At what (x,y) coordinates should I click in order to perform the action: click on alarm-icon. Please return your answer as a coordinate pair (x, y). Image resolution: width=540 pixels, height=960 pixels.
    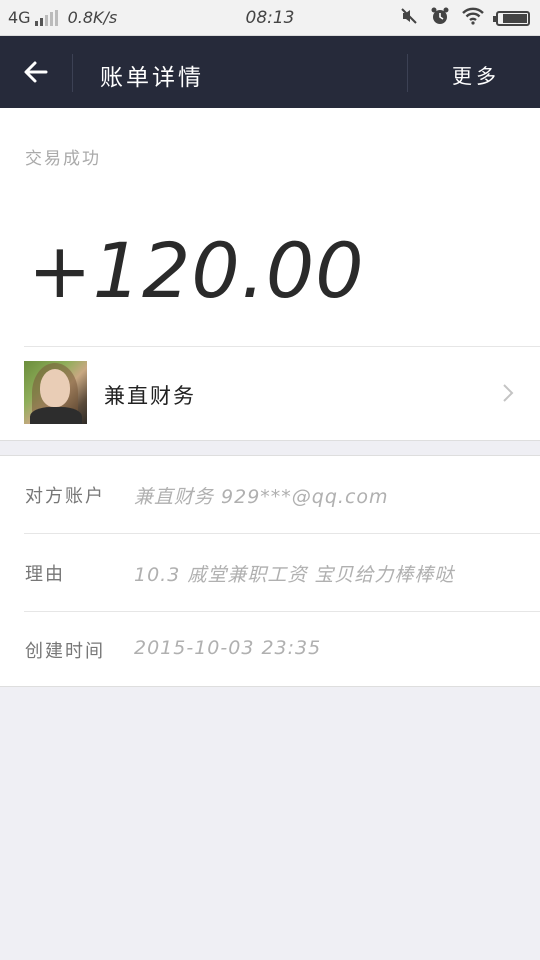
    Looking at the image, I should click on (440, 18).